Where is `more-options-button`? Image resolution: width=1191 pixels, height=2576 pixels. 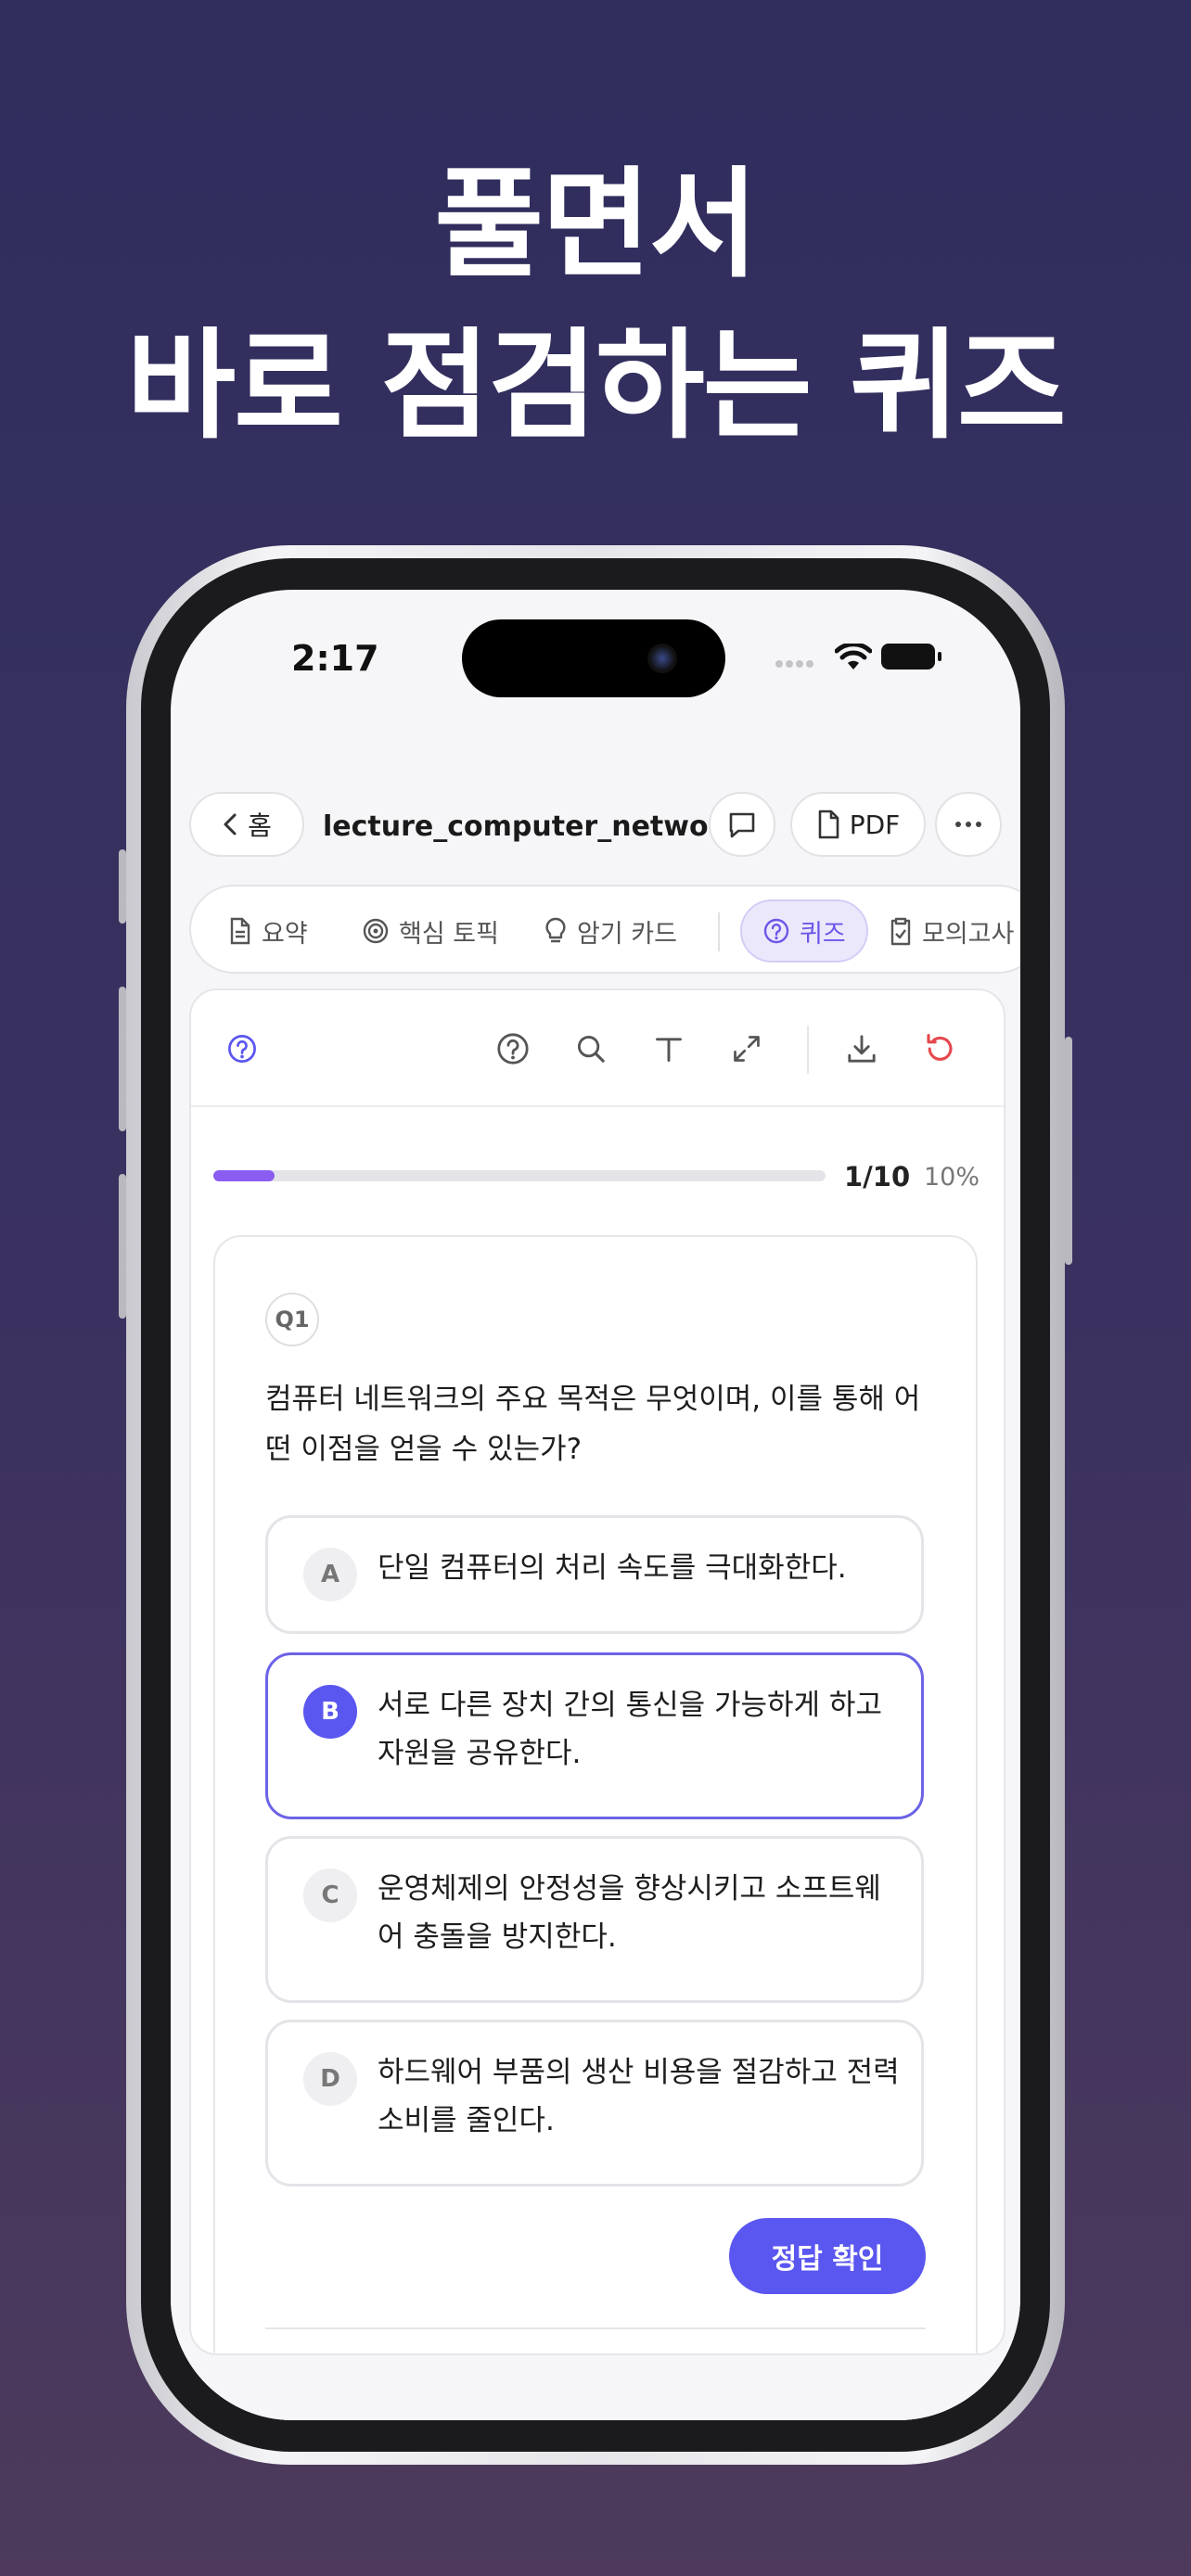
more-options-button is located at coordinates (969, 824).